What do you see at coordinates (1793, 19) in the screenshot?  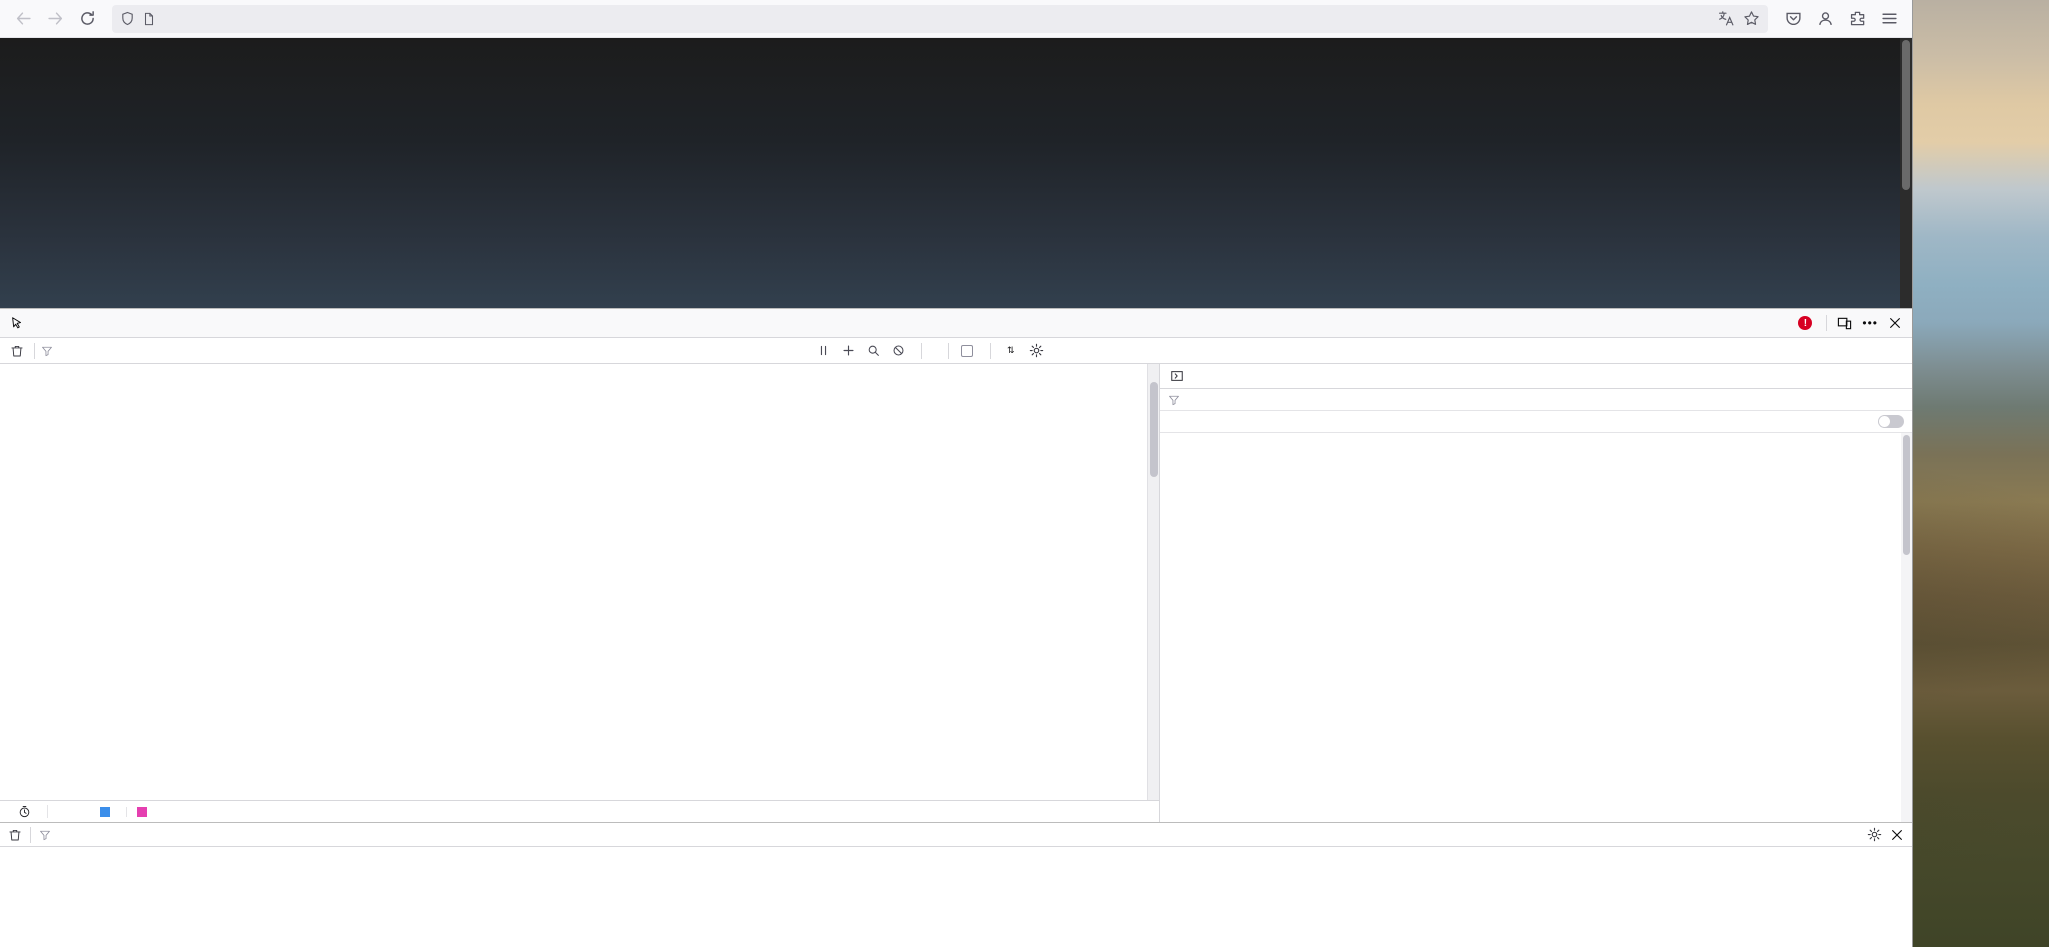 I see `pocket-icon` at bounding box center [1793, 19].